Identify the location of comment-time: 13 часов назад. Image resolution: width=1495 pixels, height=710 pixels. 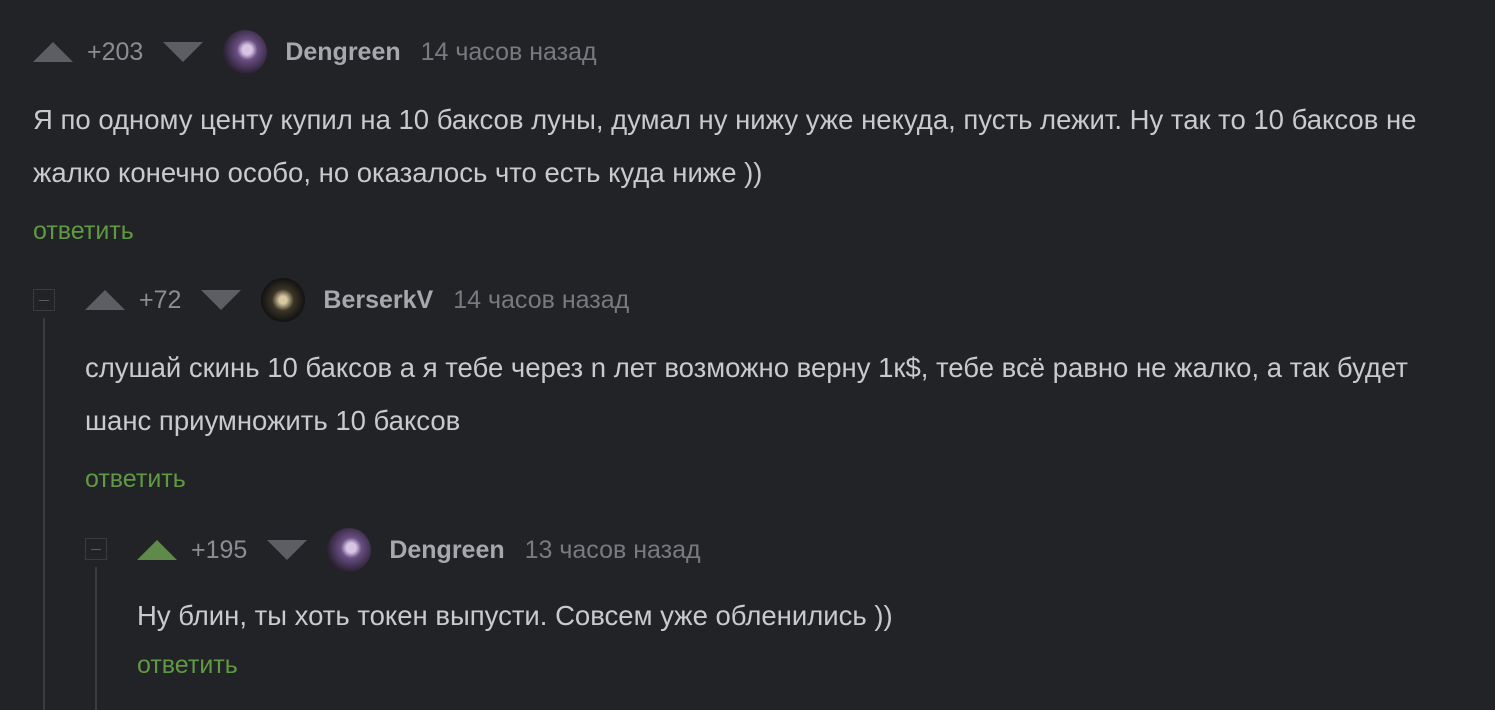
(613, 550).